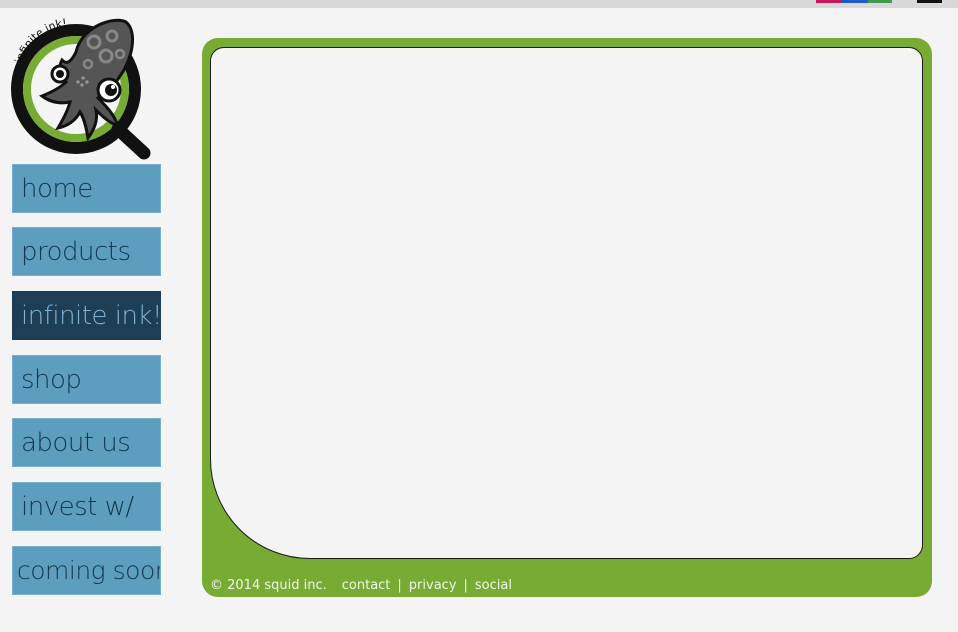  What do you see at coordinates (57, 188) in the screenshot?
I see `nav-item-label: home` at bounding box center [57, 188].